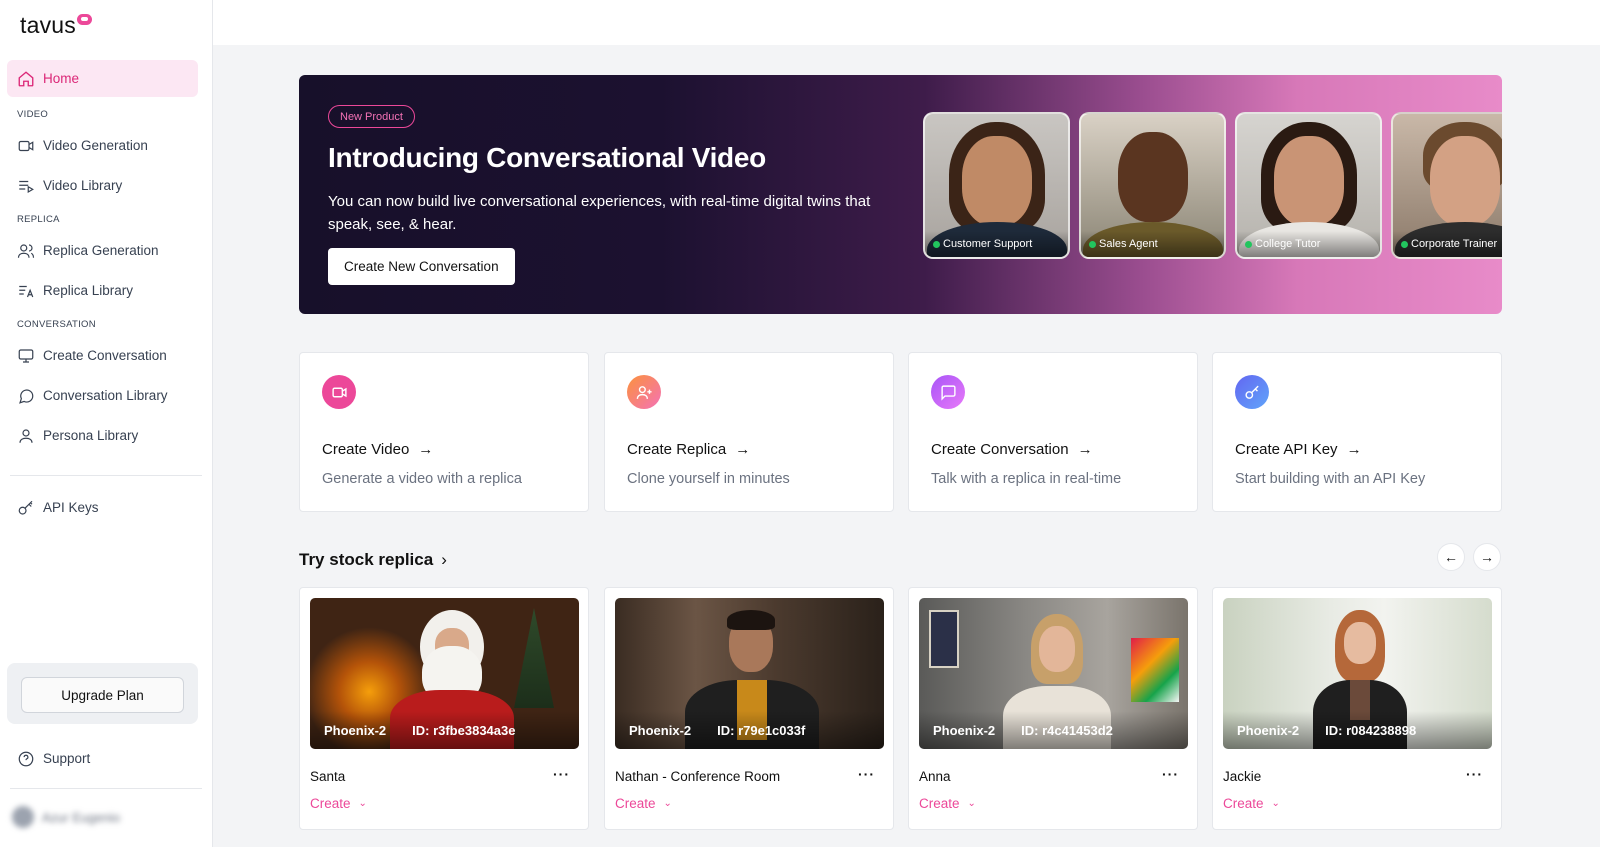  I want to click on help-circle-icon, so click(26, 758).